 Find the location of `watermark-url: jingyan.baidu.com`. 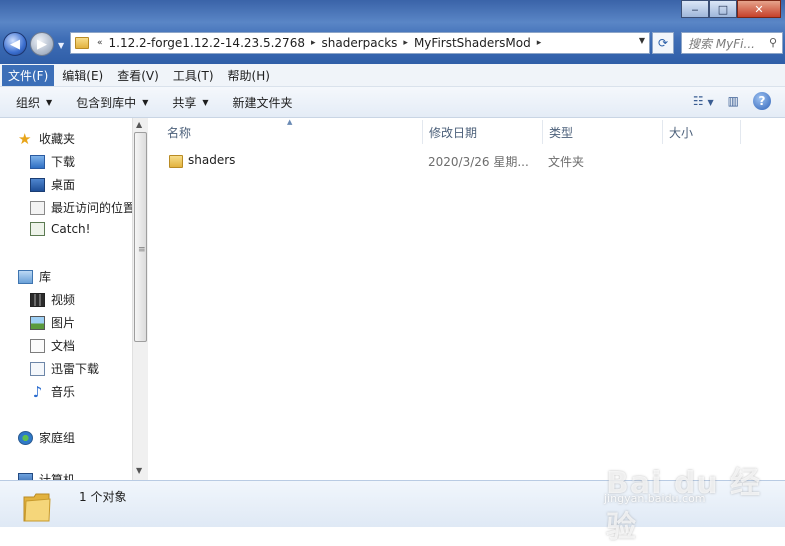

watermark-url: jingyan.baidu.com is located at coordinates (655, 498).